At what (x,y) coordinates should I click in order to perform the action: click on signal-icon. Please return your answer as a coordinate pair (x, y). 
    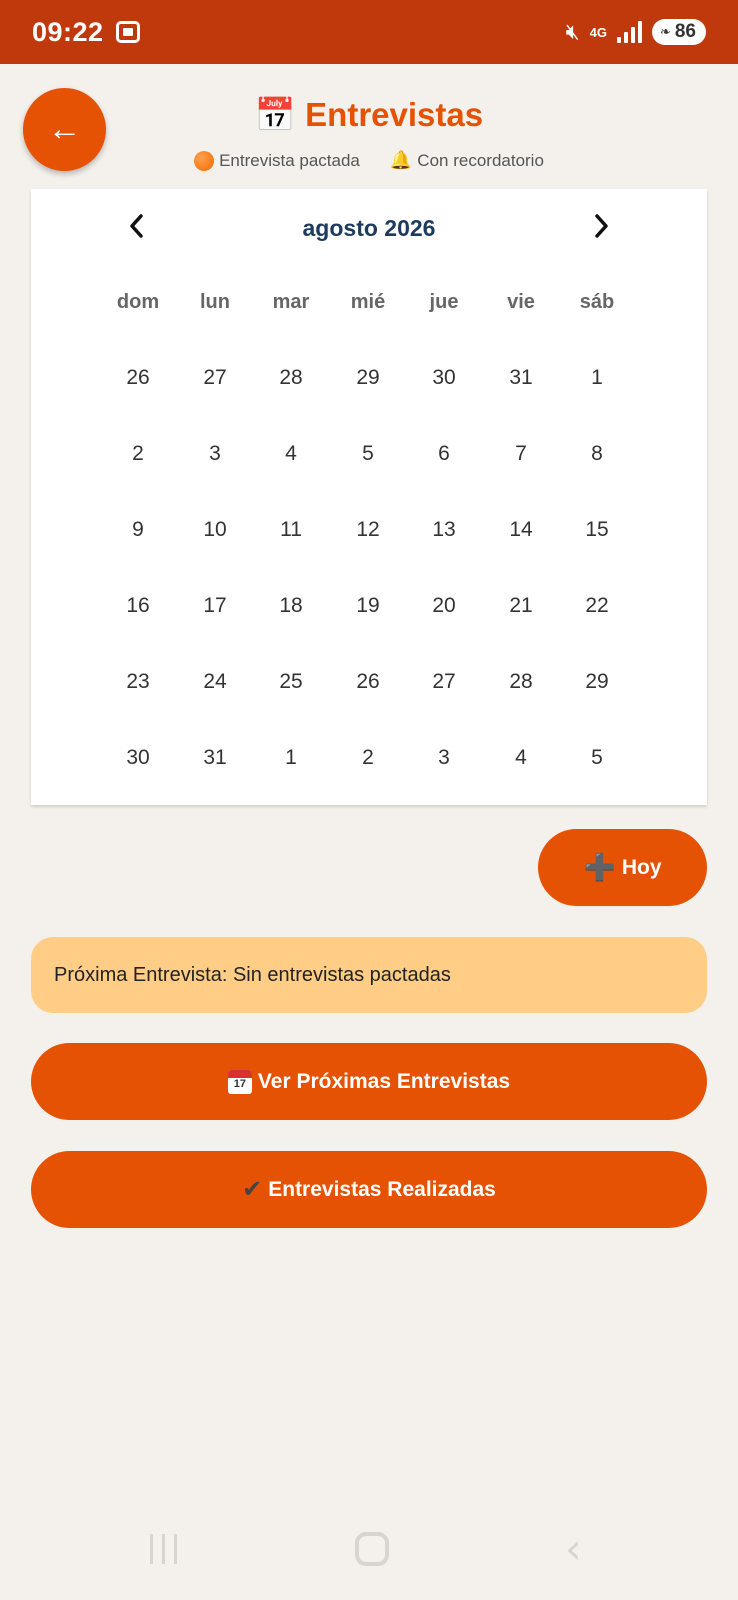
    Looking at the image, I should click on (629, 32).